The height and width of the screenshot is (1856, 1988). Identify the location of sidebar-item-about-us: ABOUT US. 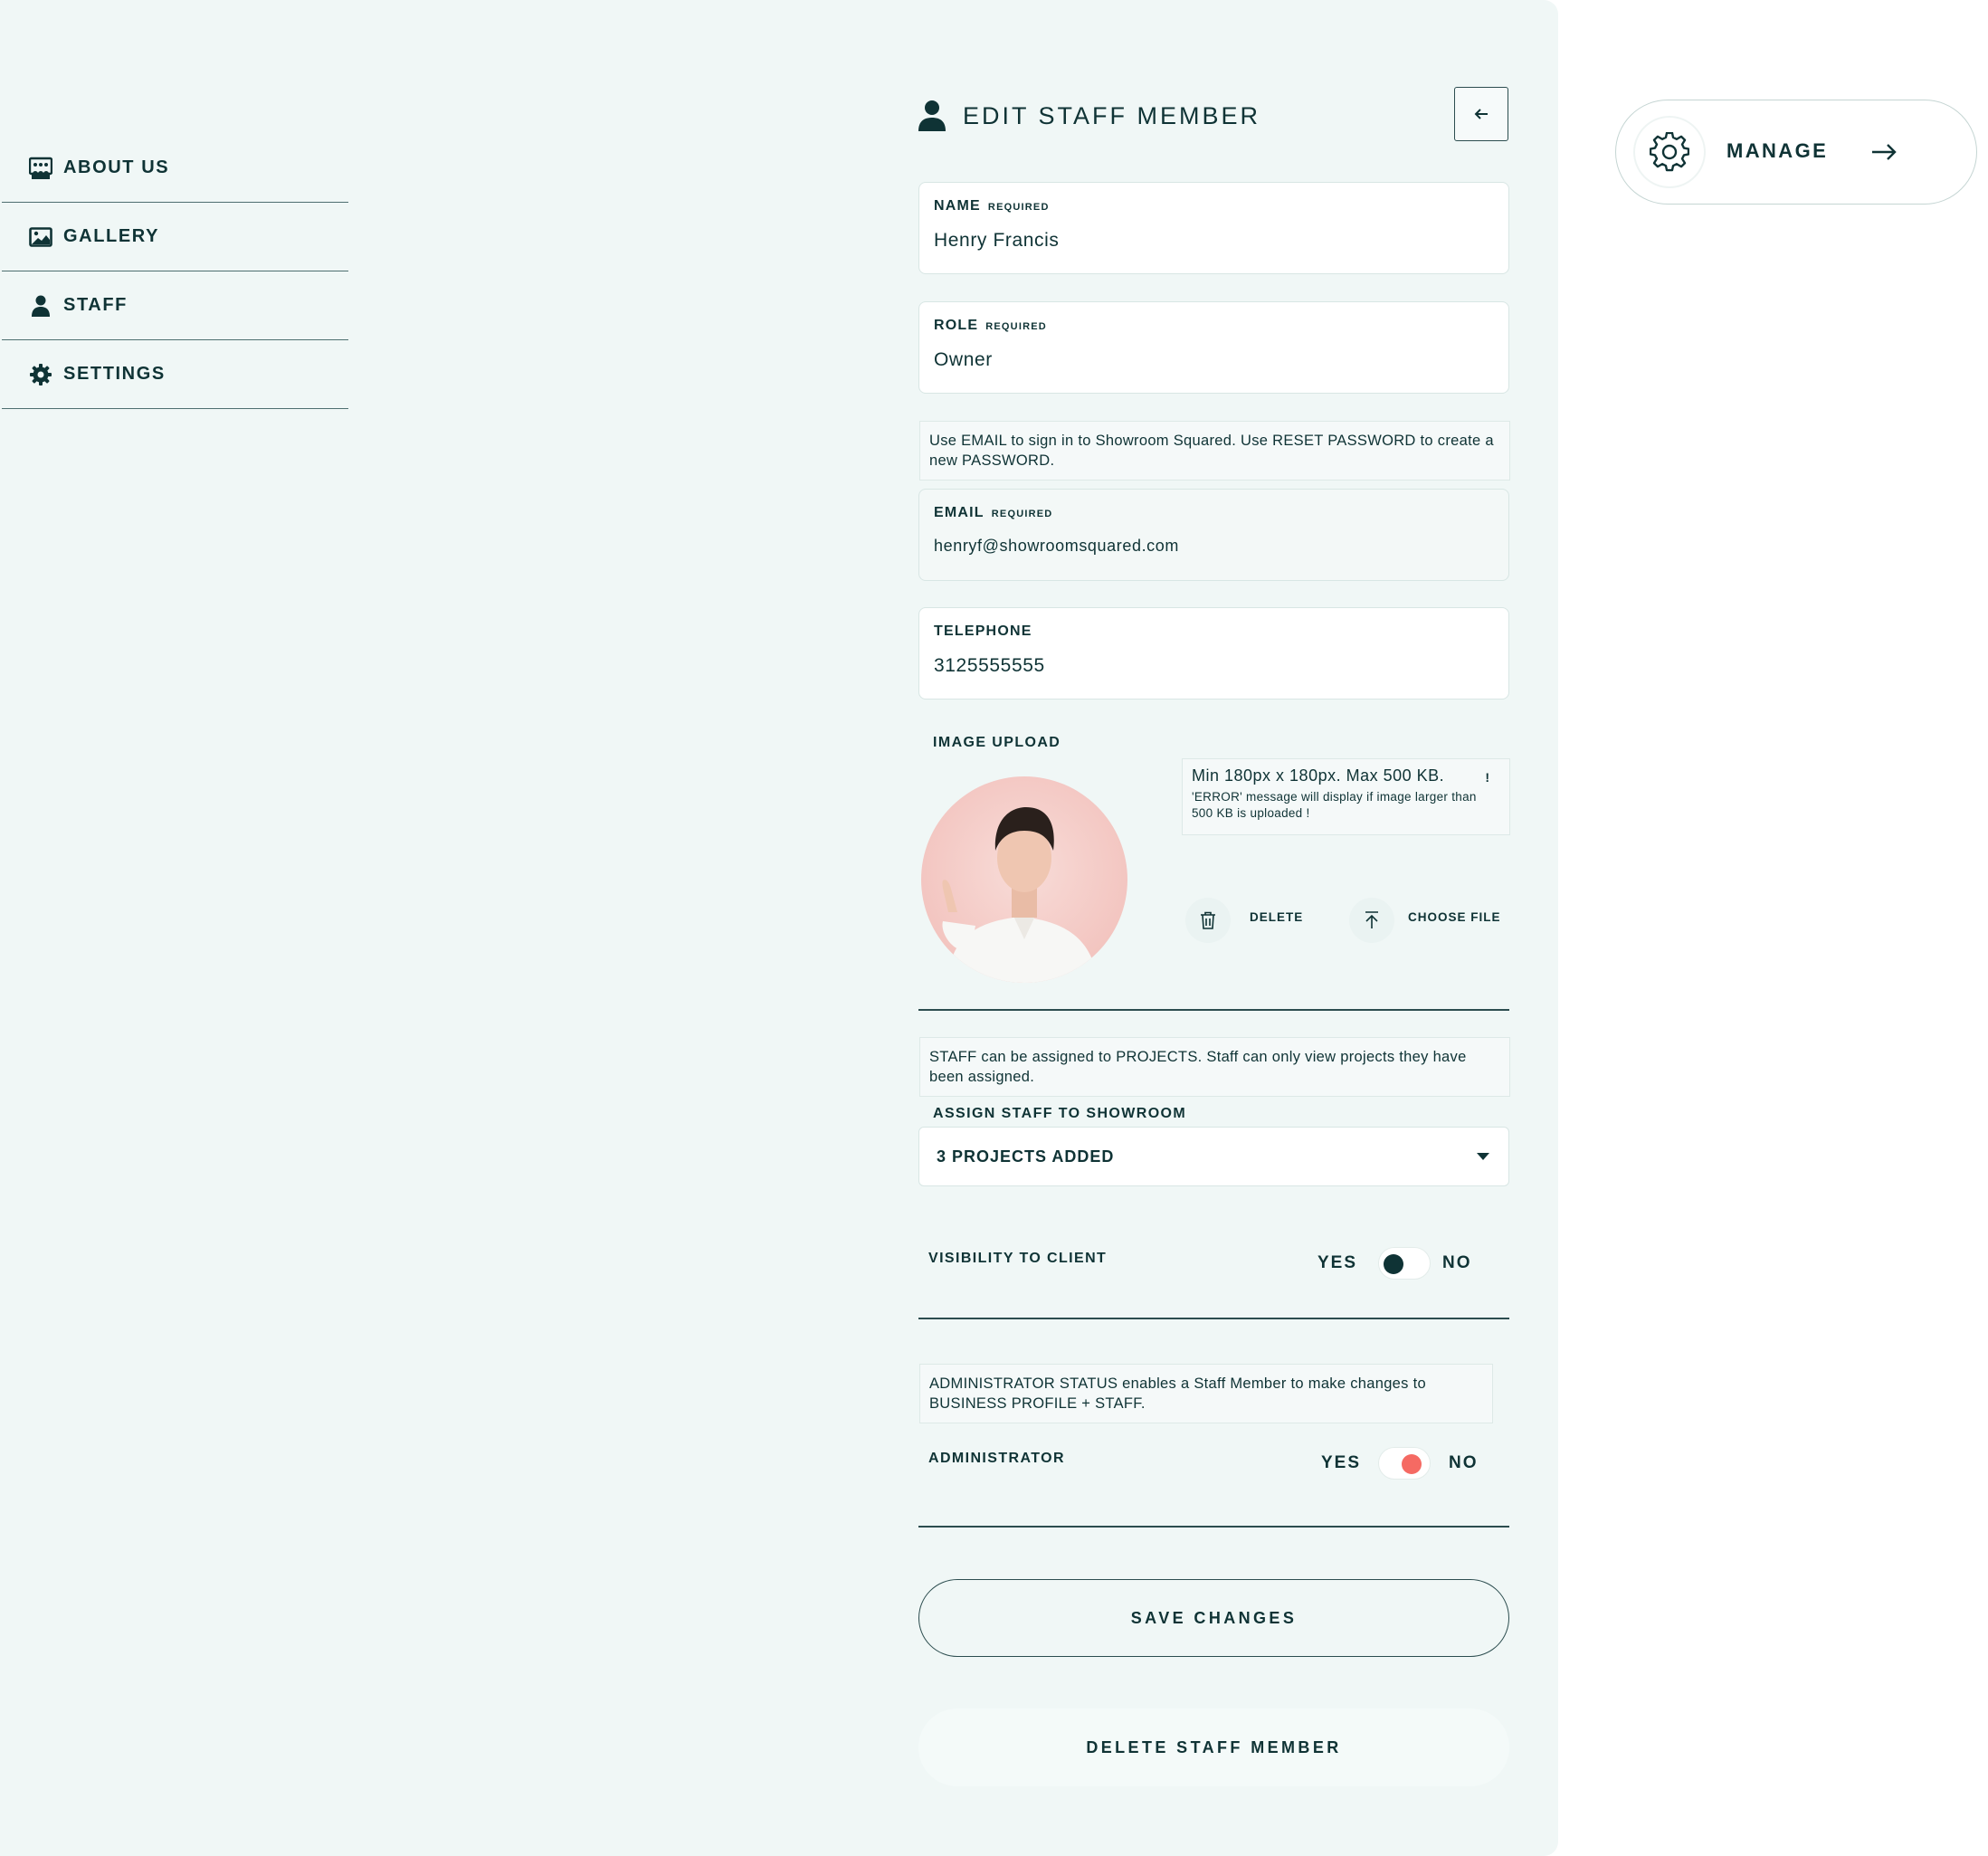
(175, 168).